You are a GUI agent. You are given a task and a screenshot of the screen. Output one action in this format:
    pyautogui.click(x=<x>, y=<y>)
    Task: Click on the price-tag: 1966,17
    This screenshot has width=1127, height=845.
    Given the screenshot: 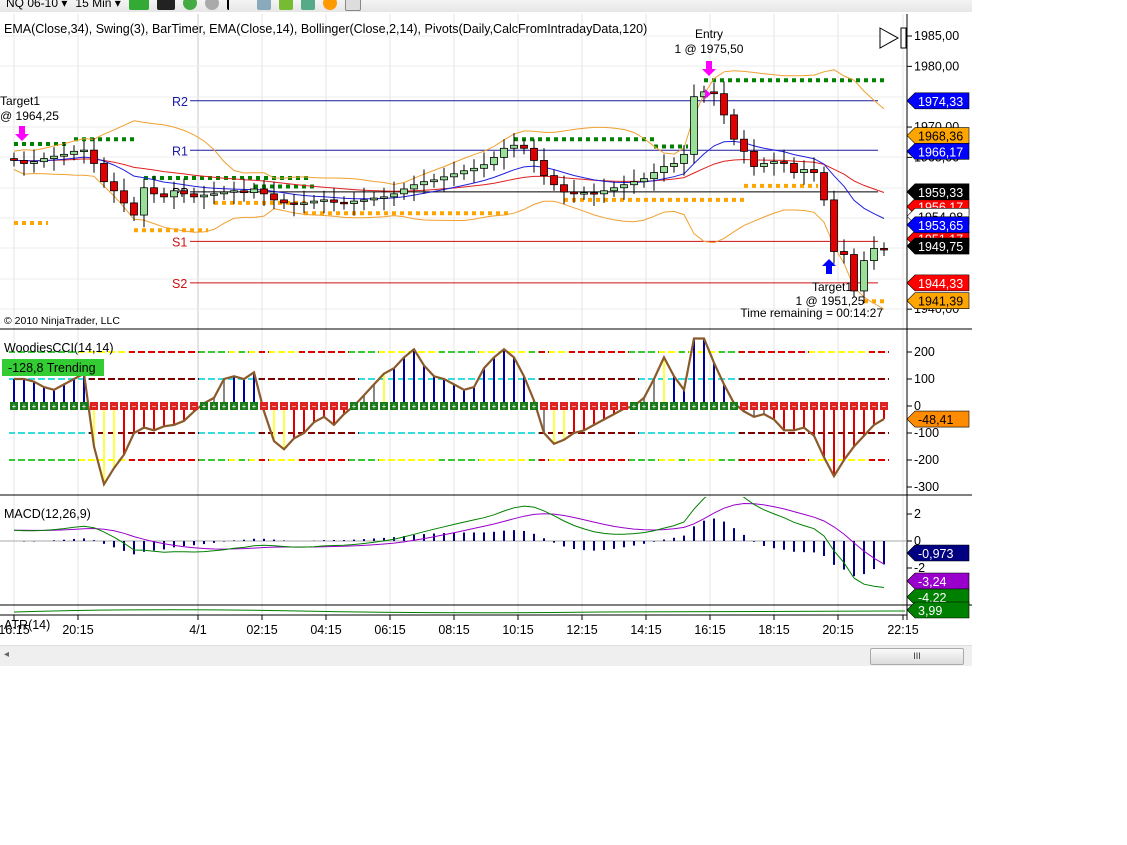 What is the action you would take?
    pyautogui.click(x=940, y=152)
    